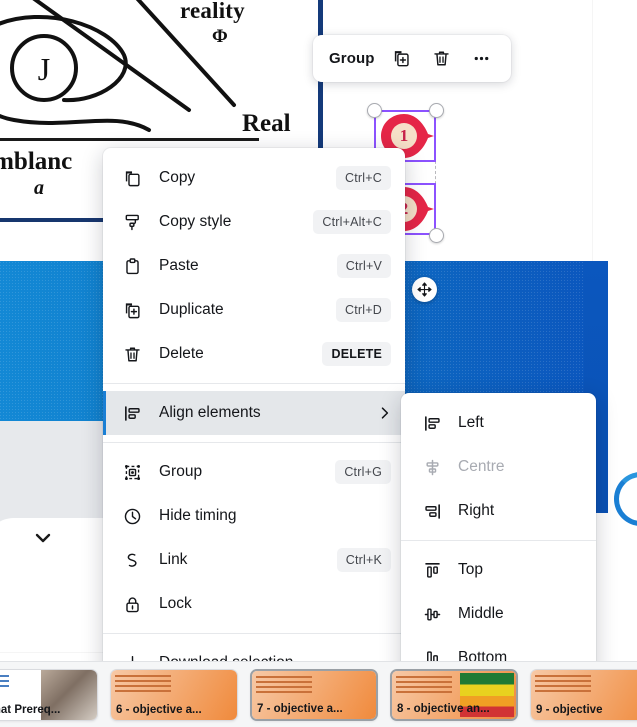 This screenshot has width=637, height=727. I want to click on menu-item-paste-shortcut: Ctrl+V, so click(363, 266).